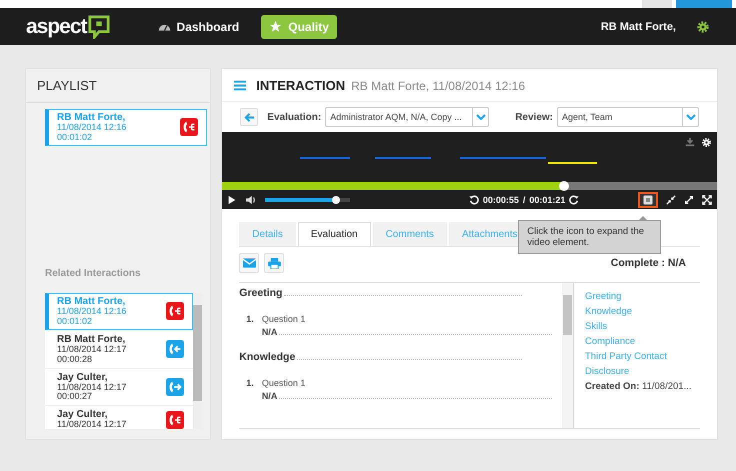 This screenshot has width=736, height=471. I want to click on arrow-left-icon, so click(249, 117).